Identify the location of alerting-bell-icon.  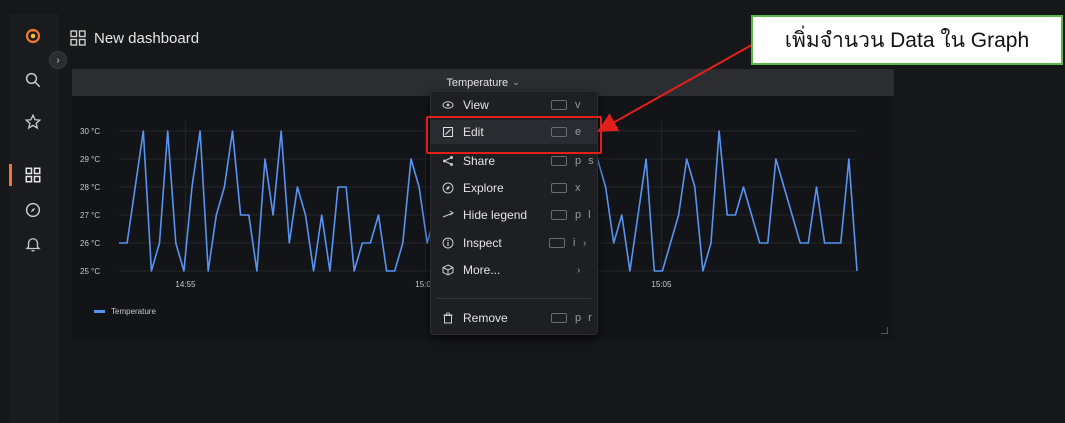
(33, 244).